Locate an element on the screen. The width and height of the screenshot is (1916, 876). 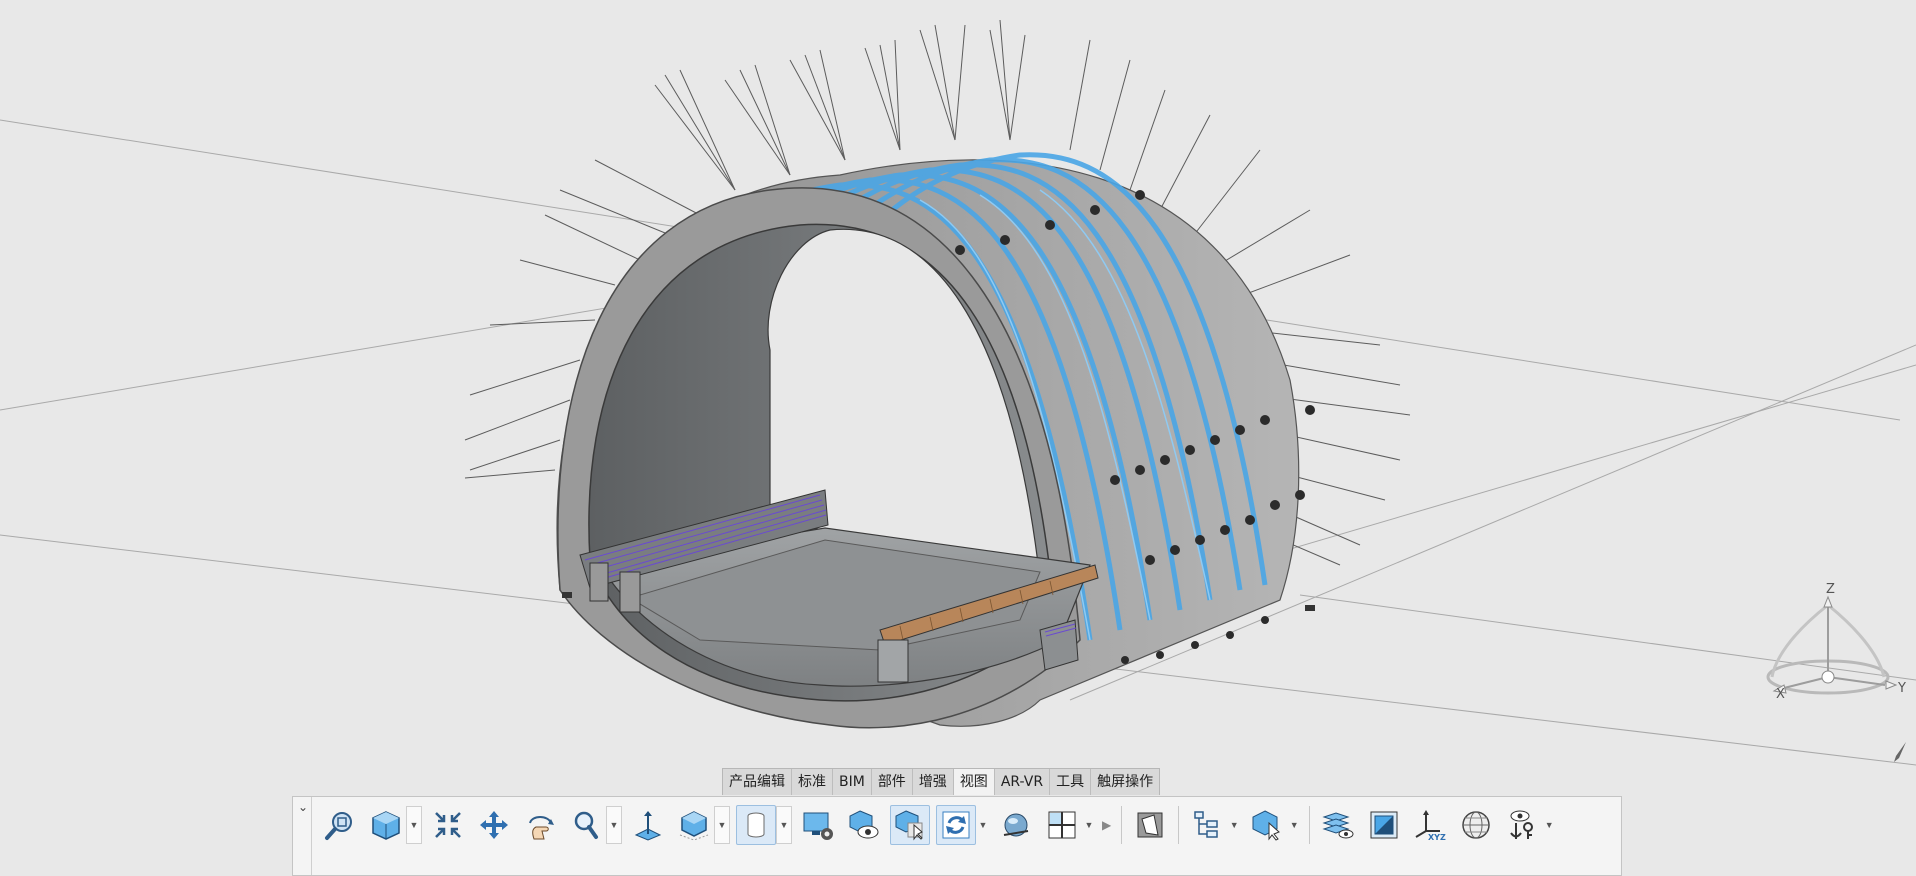
toolbar-tools: ▼ ▼ ▼ ▼ ▼ ▼ ▶ ▼ ▼ XYZ ▼ is located at coordinates (941, 825).